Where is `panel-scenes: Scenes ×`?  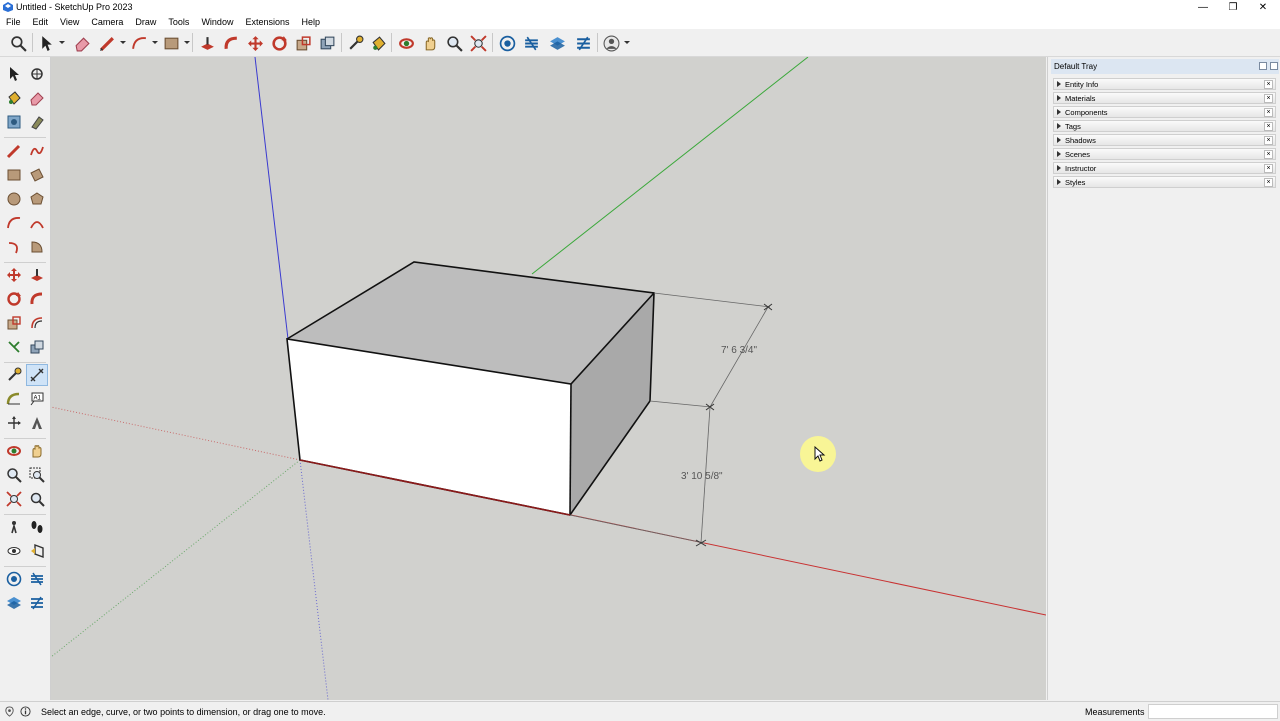 panel-scenes: Scenes × is located at coordinates (1164, 154).